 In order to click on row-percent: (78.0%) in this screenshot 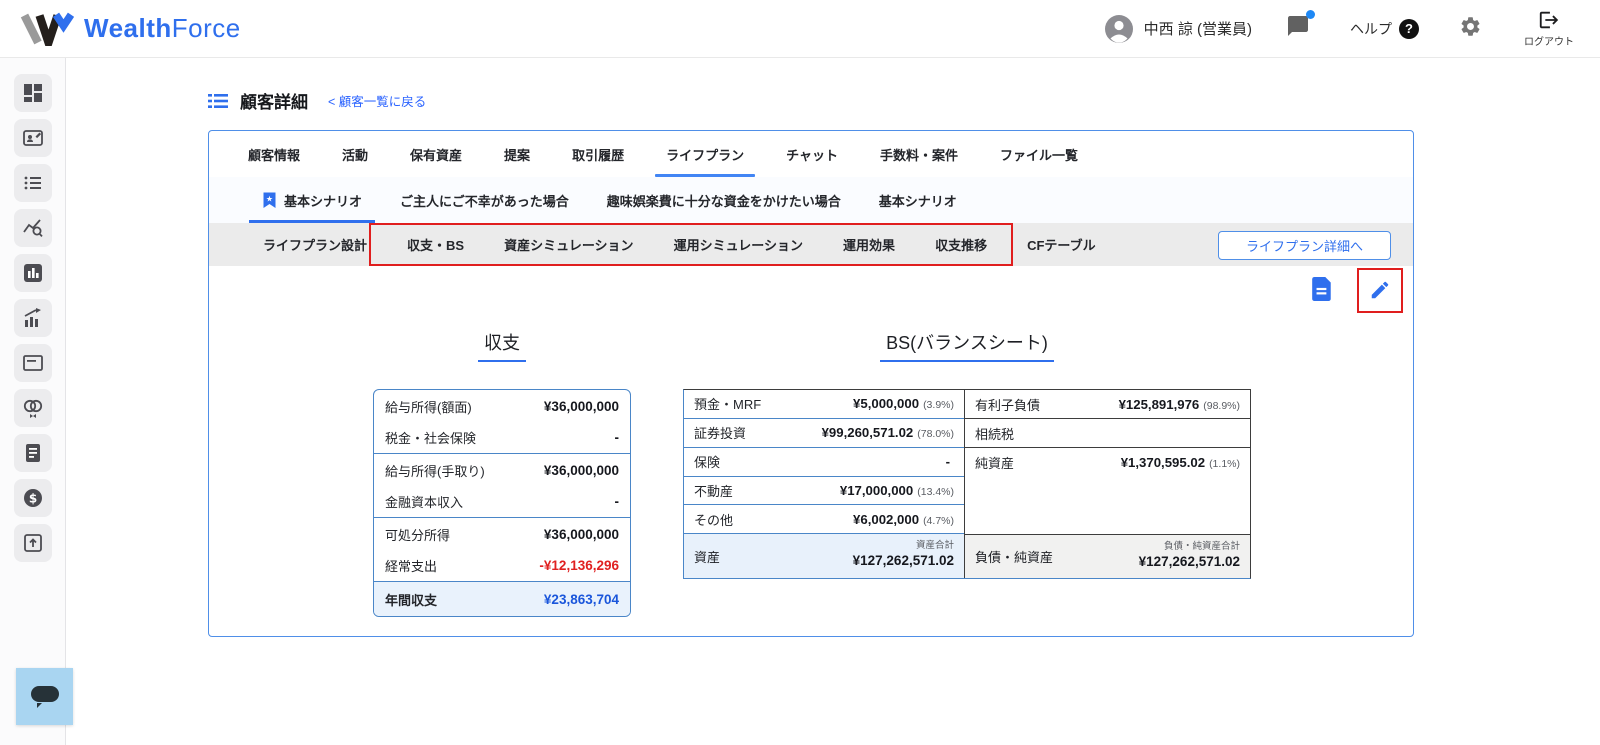, I will do `click(935, 434)`.